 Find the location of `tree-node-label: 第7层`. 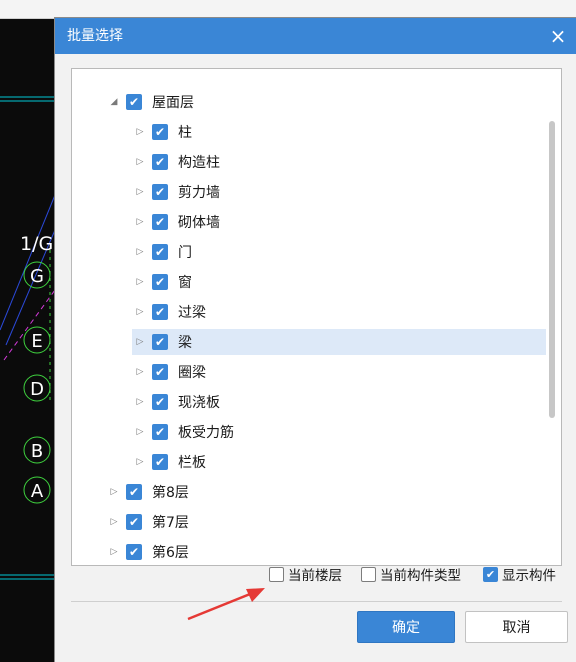

tree-node-label: 第7层 is located at coordinates (170, 523).